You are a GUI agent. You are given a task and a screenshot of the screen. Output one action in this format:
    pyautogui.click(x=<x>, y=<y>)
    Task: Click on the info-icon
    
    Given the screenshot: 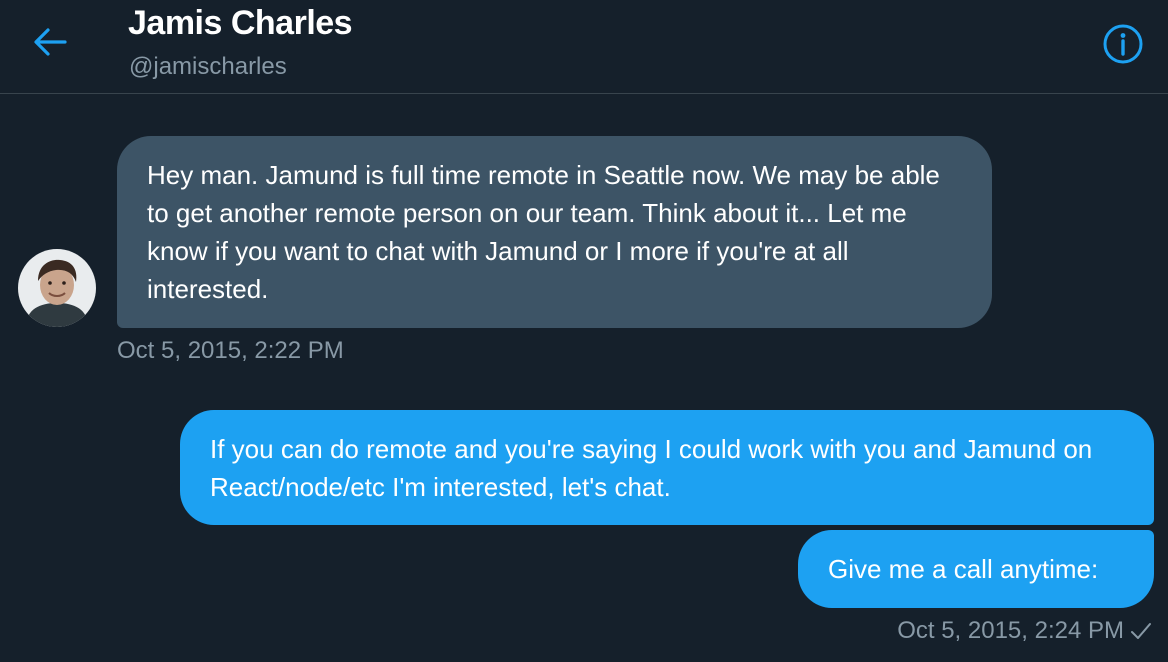 What is the action you would take?
    pyautogui.click(x=1123, y=44)
    